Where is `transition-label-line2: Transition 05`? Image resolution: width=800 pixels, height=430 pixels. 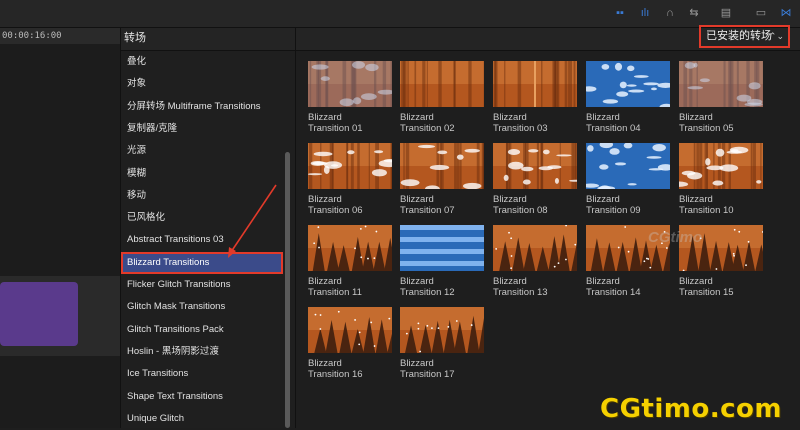 transition-label-line2: Transition 05 is located at coordinates (721, 128).